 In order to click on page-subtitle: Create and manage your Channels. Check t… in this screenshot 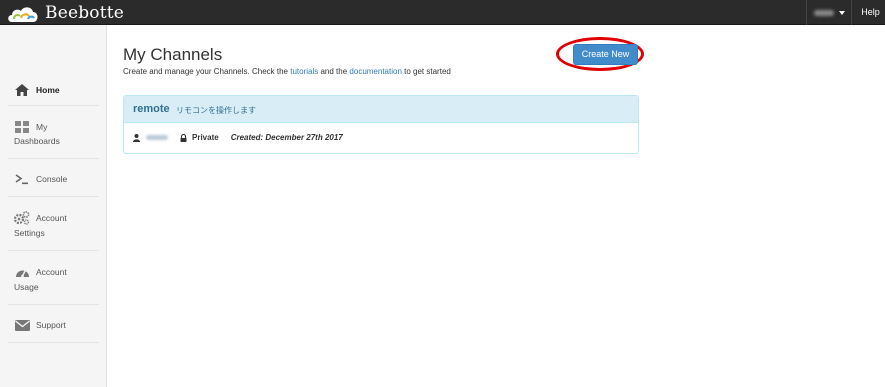, I will do `click(287, 71)`.